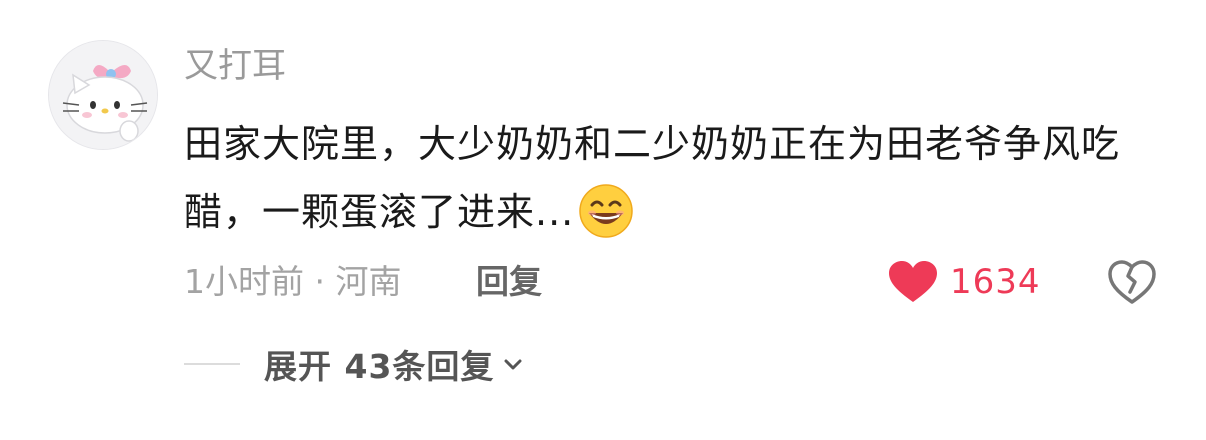  I want to click on reply-button: 回复, so click(509, 282).